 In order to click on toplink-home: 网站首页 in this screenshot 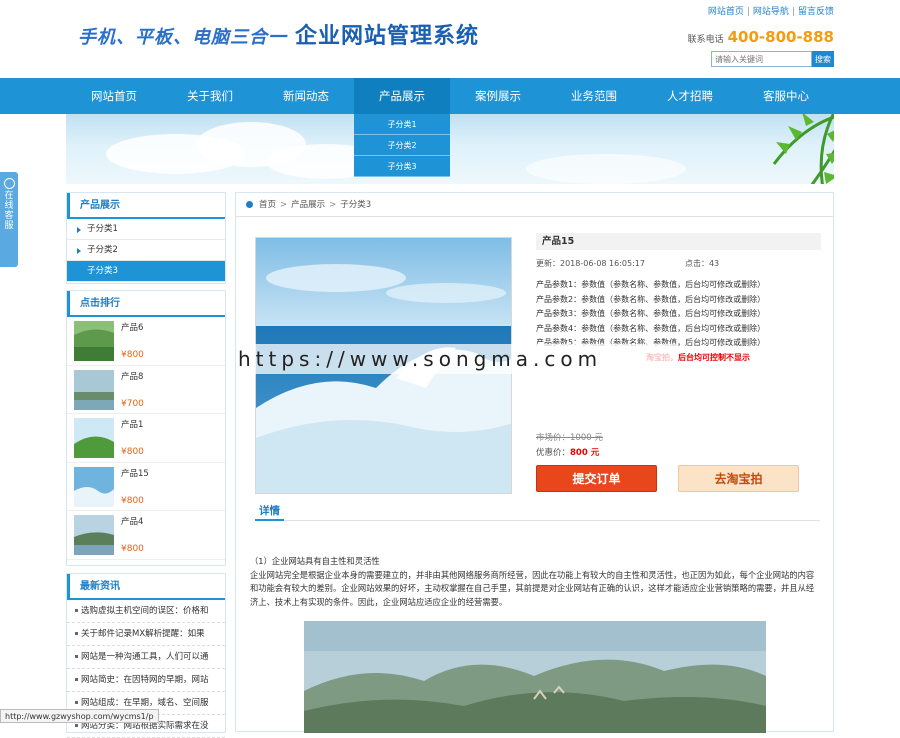, I will do `click(726, 12)`.